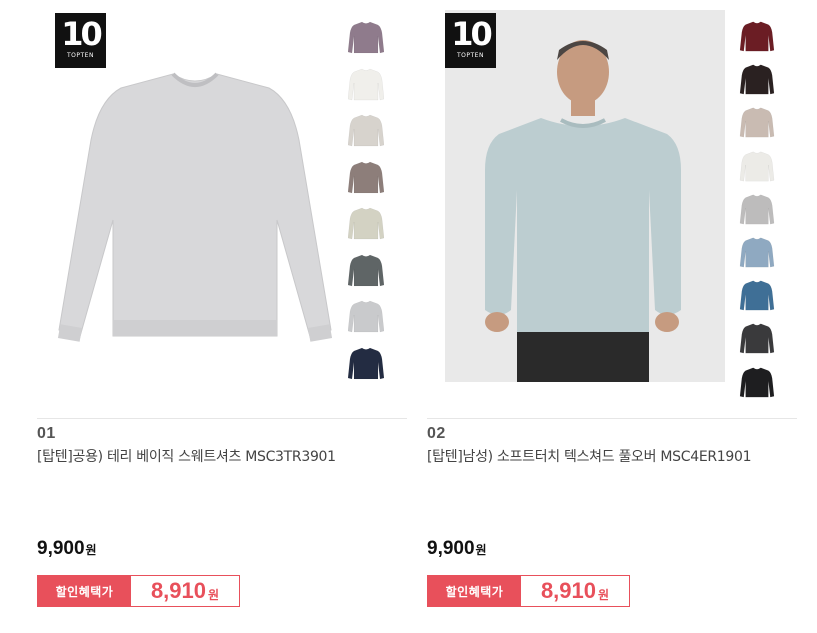 The width and height of the screenshot is (817, 633). What do you see at coordinates (46, 433) in the screenshot?
I see `product-index: 01` at bounding box center [46, 433].